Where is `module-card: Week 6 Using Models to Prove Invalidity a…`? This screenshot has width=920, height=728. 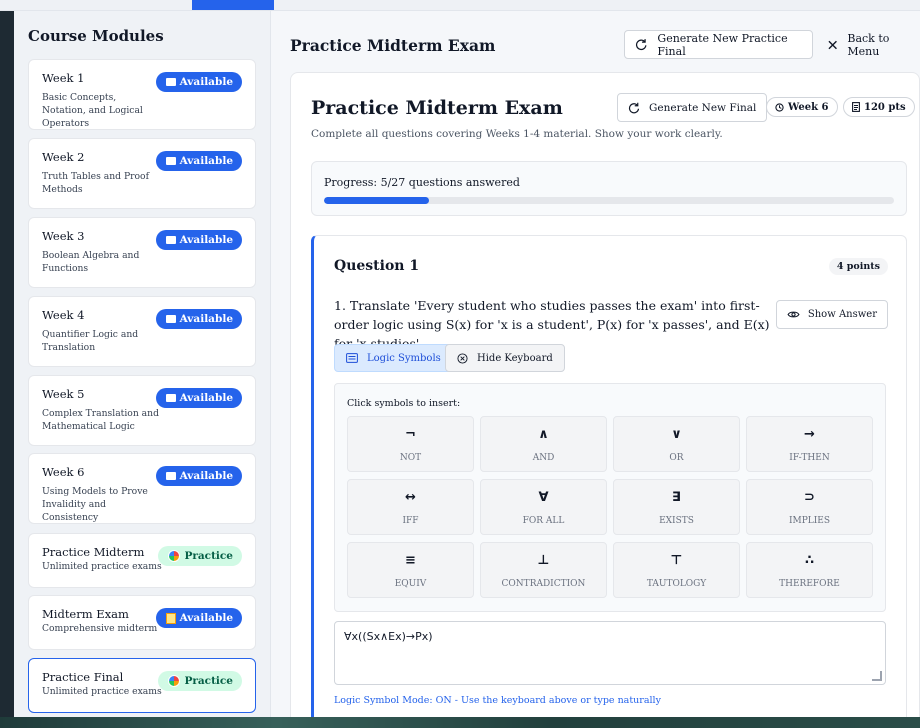 module-card: Week 6 Using Models to Prove Invalidity a… is located at coordinates (142, 488).